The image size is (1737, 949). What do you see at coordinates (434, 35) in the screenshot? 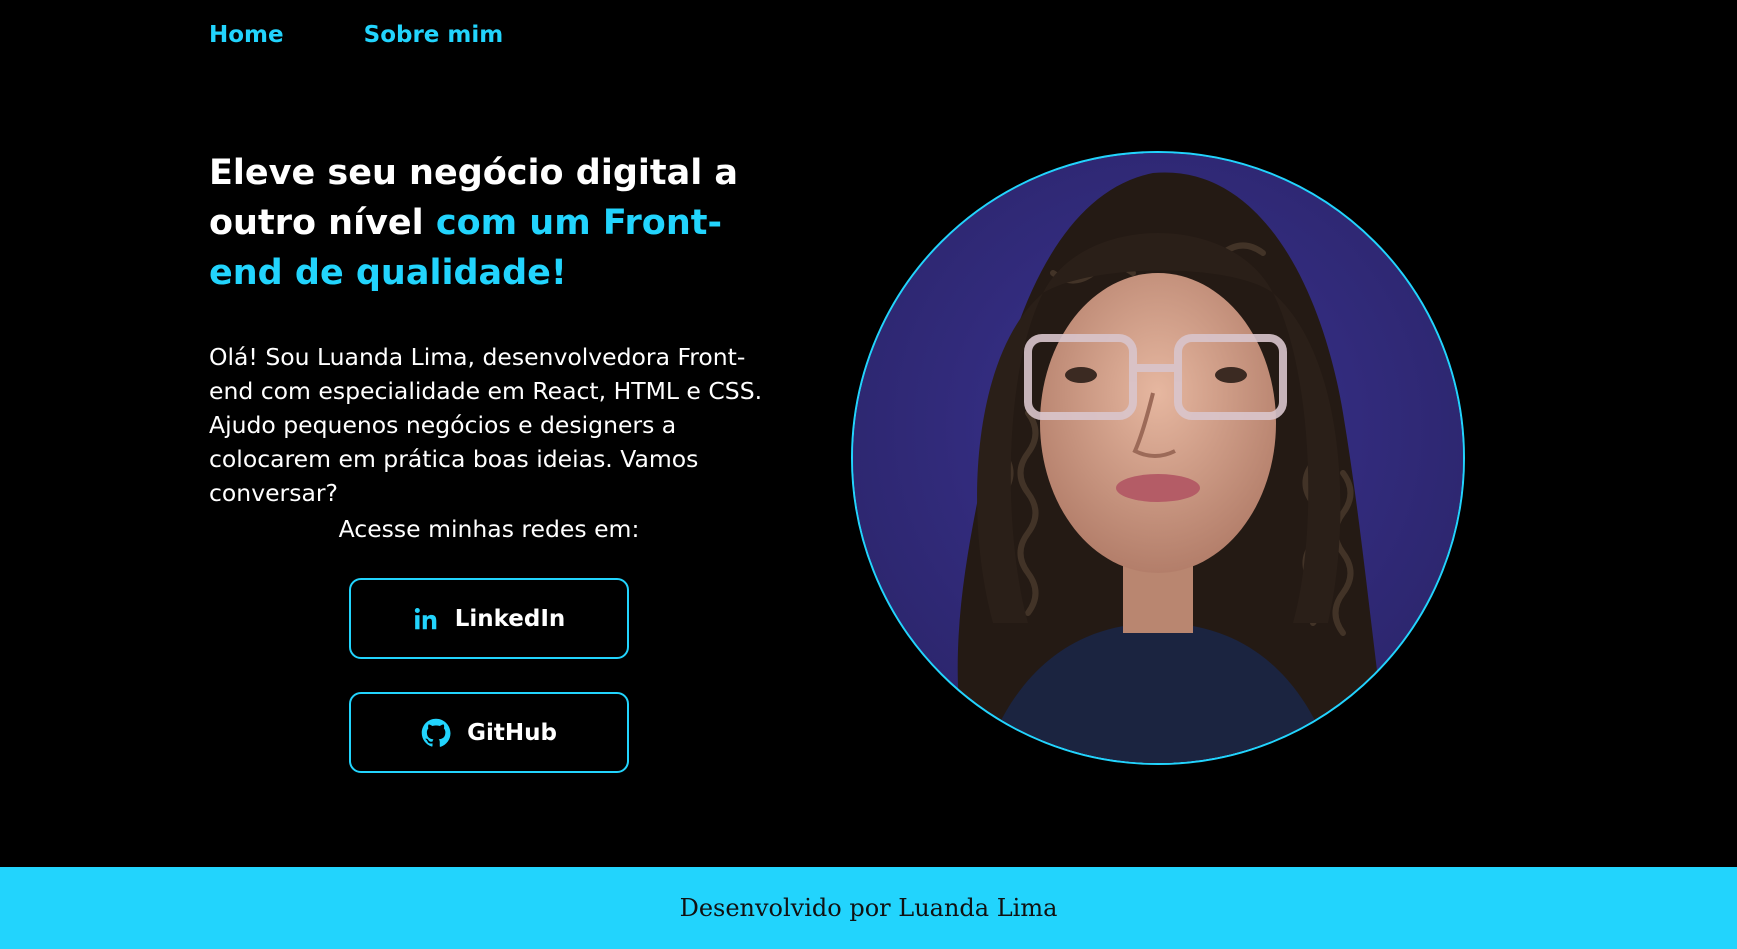
I see `nav-about-link: Sobre mim` at bounding box center [434, 35].